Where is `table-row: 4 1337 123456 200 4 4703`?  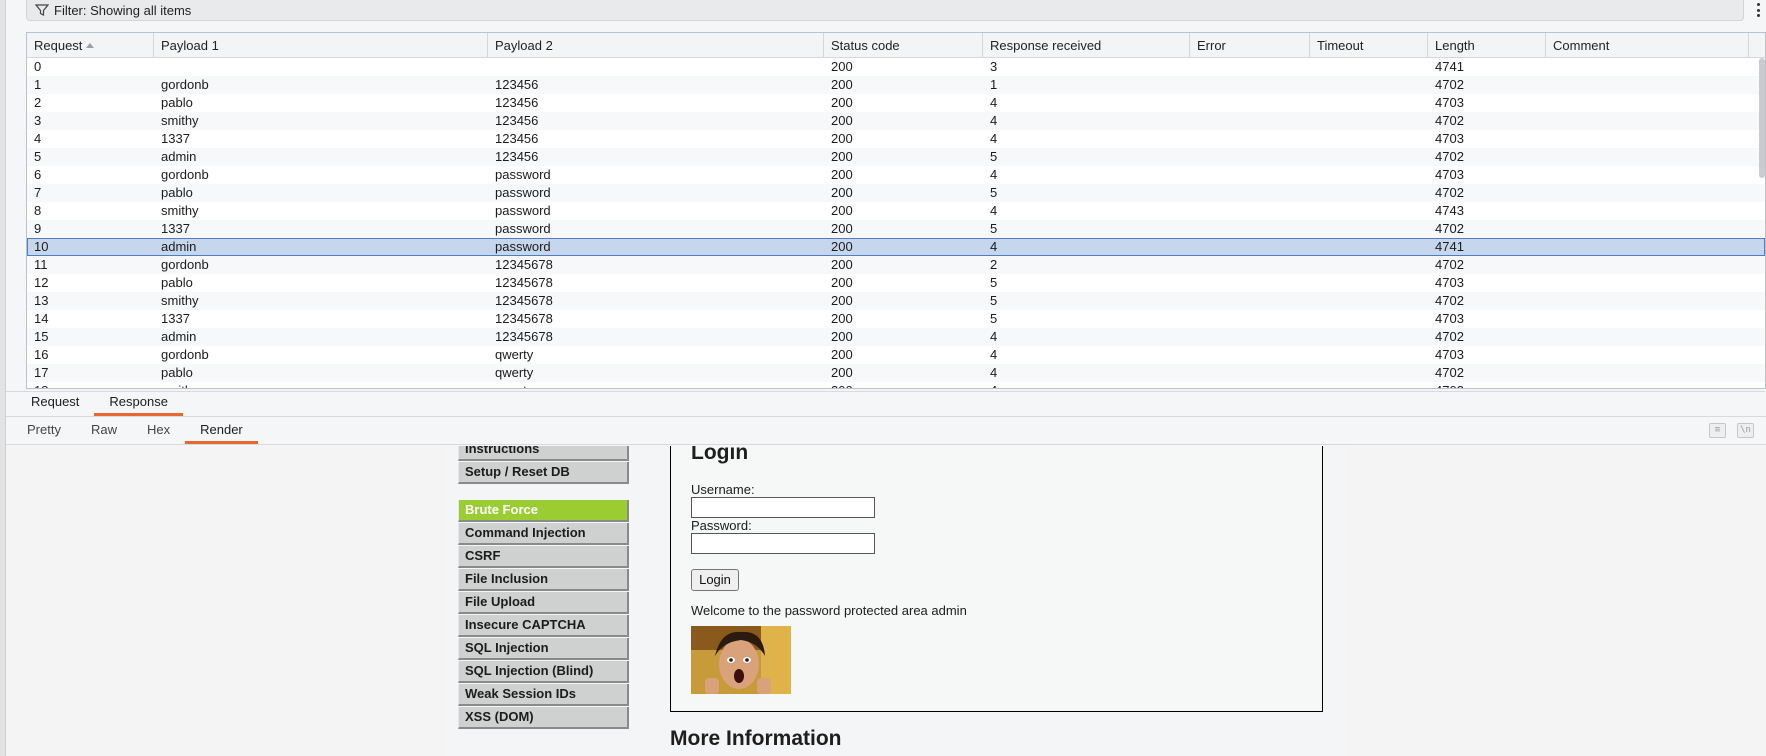
table-row: 4 1337 123456 200 4 4703 is located at coordinates (896, 139).